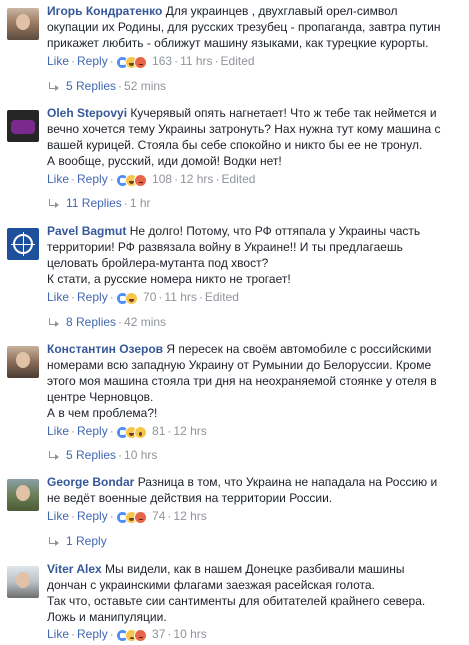 This screenshot has width=469, height=645. Describe the element at coordinates (94, 203) in the screenshot. I see `replies-count: 11 Replies` at that location.